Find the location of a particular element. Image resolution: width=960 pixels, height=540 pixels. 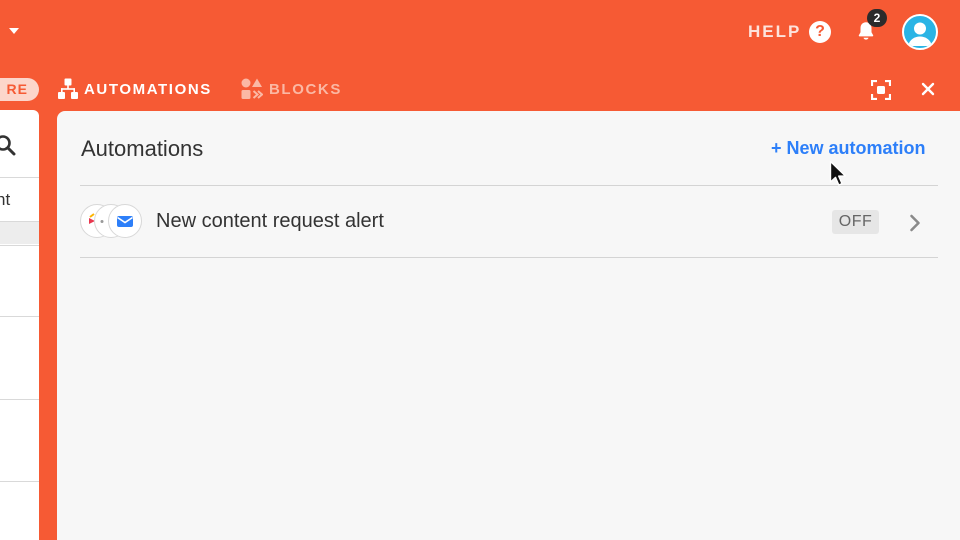

tab-automations: AUTOMATIONS is located at coordinates (135, 89).